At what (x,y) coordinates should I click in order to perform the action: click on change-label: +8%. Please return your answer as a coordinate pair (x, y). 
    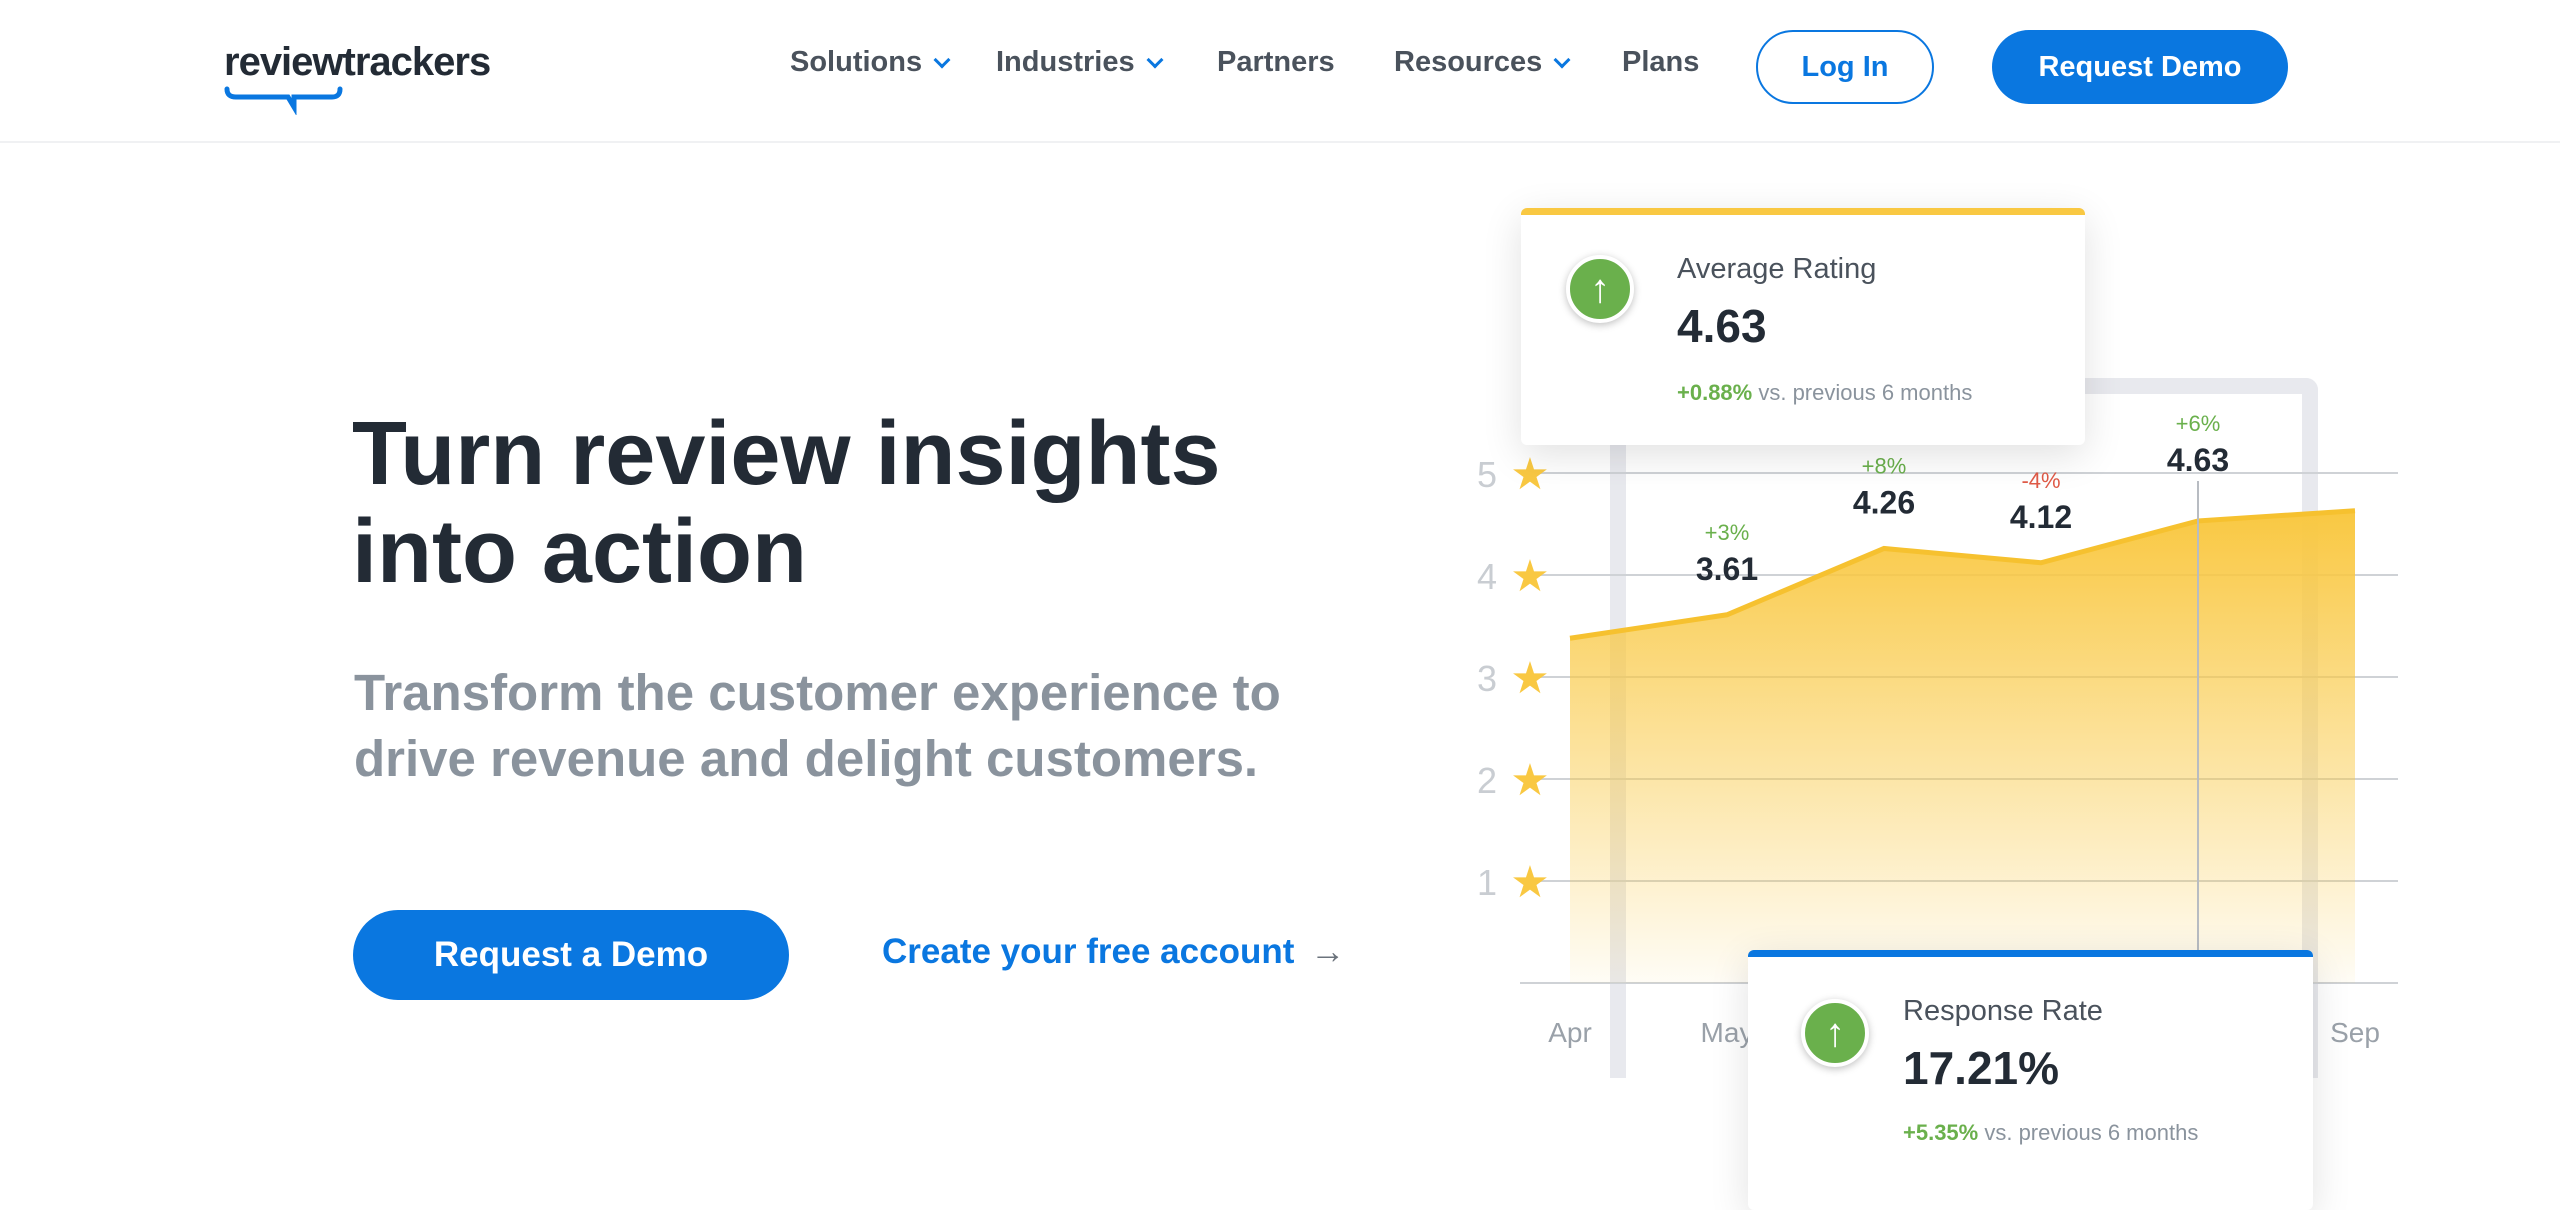
    Looking at the image, I should click on (1884, 465).